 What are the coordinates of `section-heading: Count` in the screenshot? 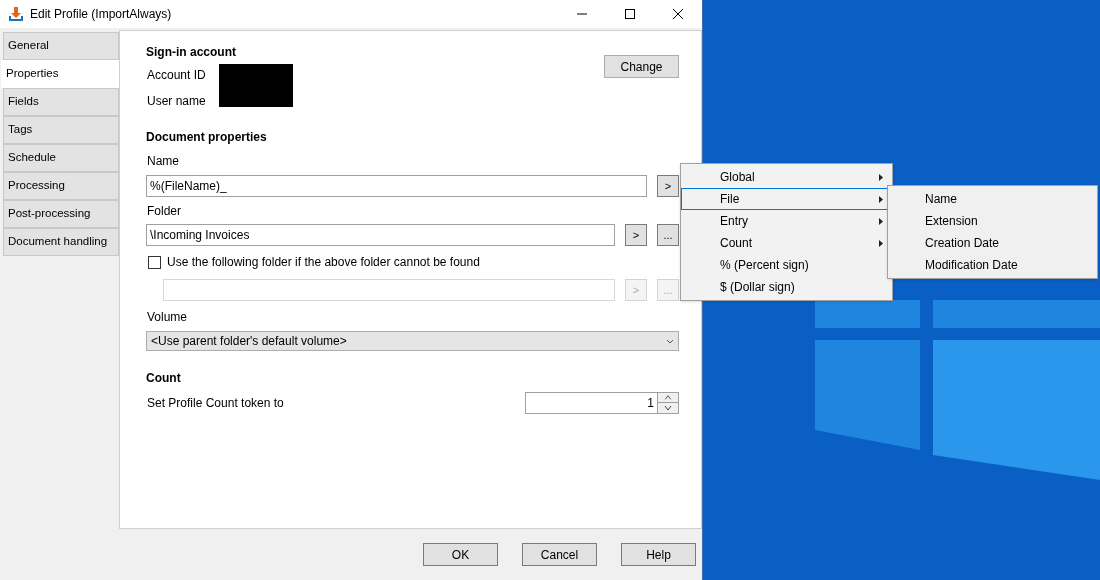 It's located at (164, 378).